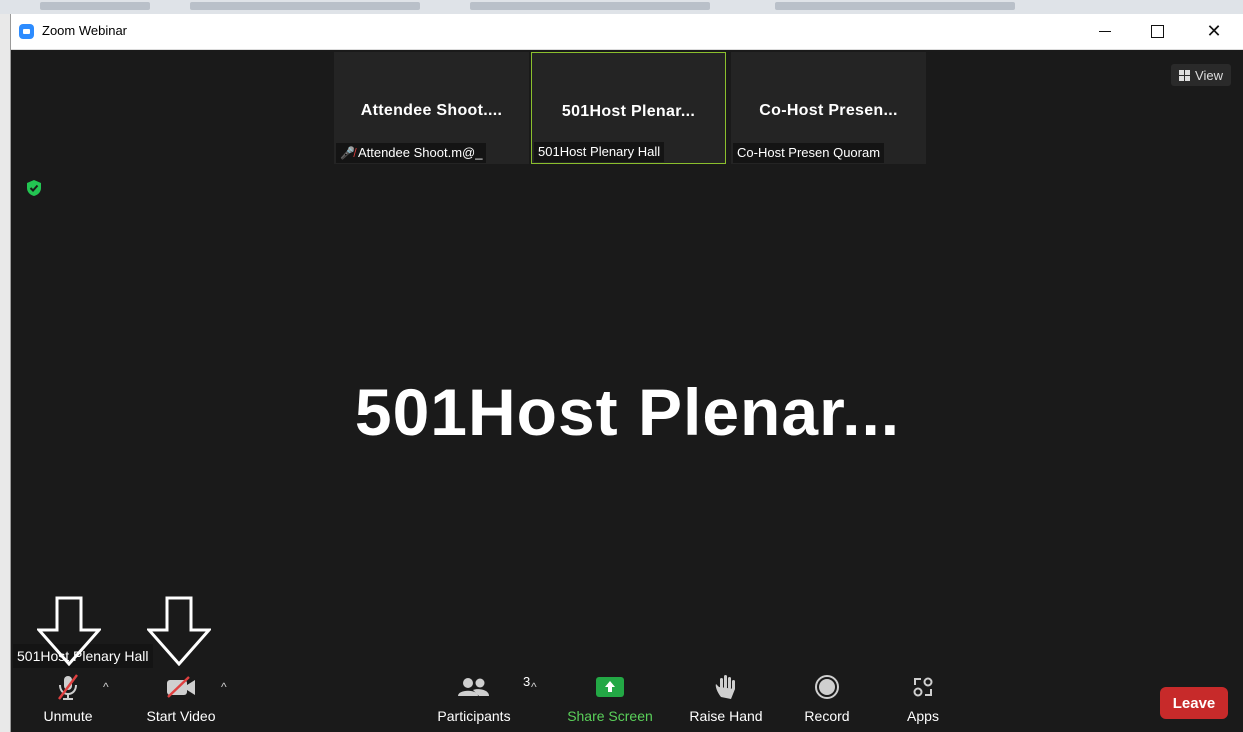 This screenshot has width=1243, height=732. What do you see at coordinates (610, 701) in the screenshot?
I see `share-screen-button: Share Screen` at bounding box center [610, 701].